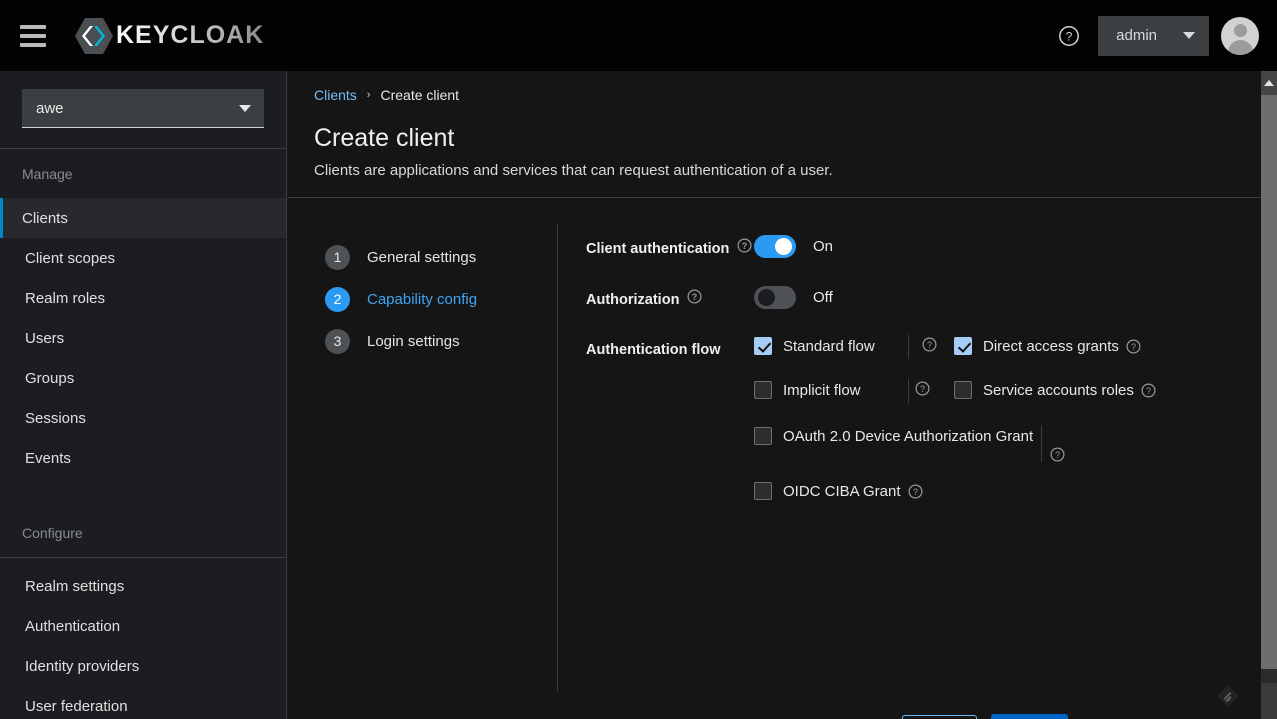 Image resolution: width=1277 pixels, height=719 pixels. Describe the element at coordinates (441, 299) in the screenshot. I see `wizard-step-capability-config: 2 Capability config` at that location.